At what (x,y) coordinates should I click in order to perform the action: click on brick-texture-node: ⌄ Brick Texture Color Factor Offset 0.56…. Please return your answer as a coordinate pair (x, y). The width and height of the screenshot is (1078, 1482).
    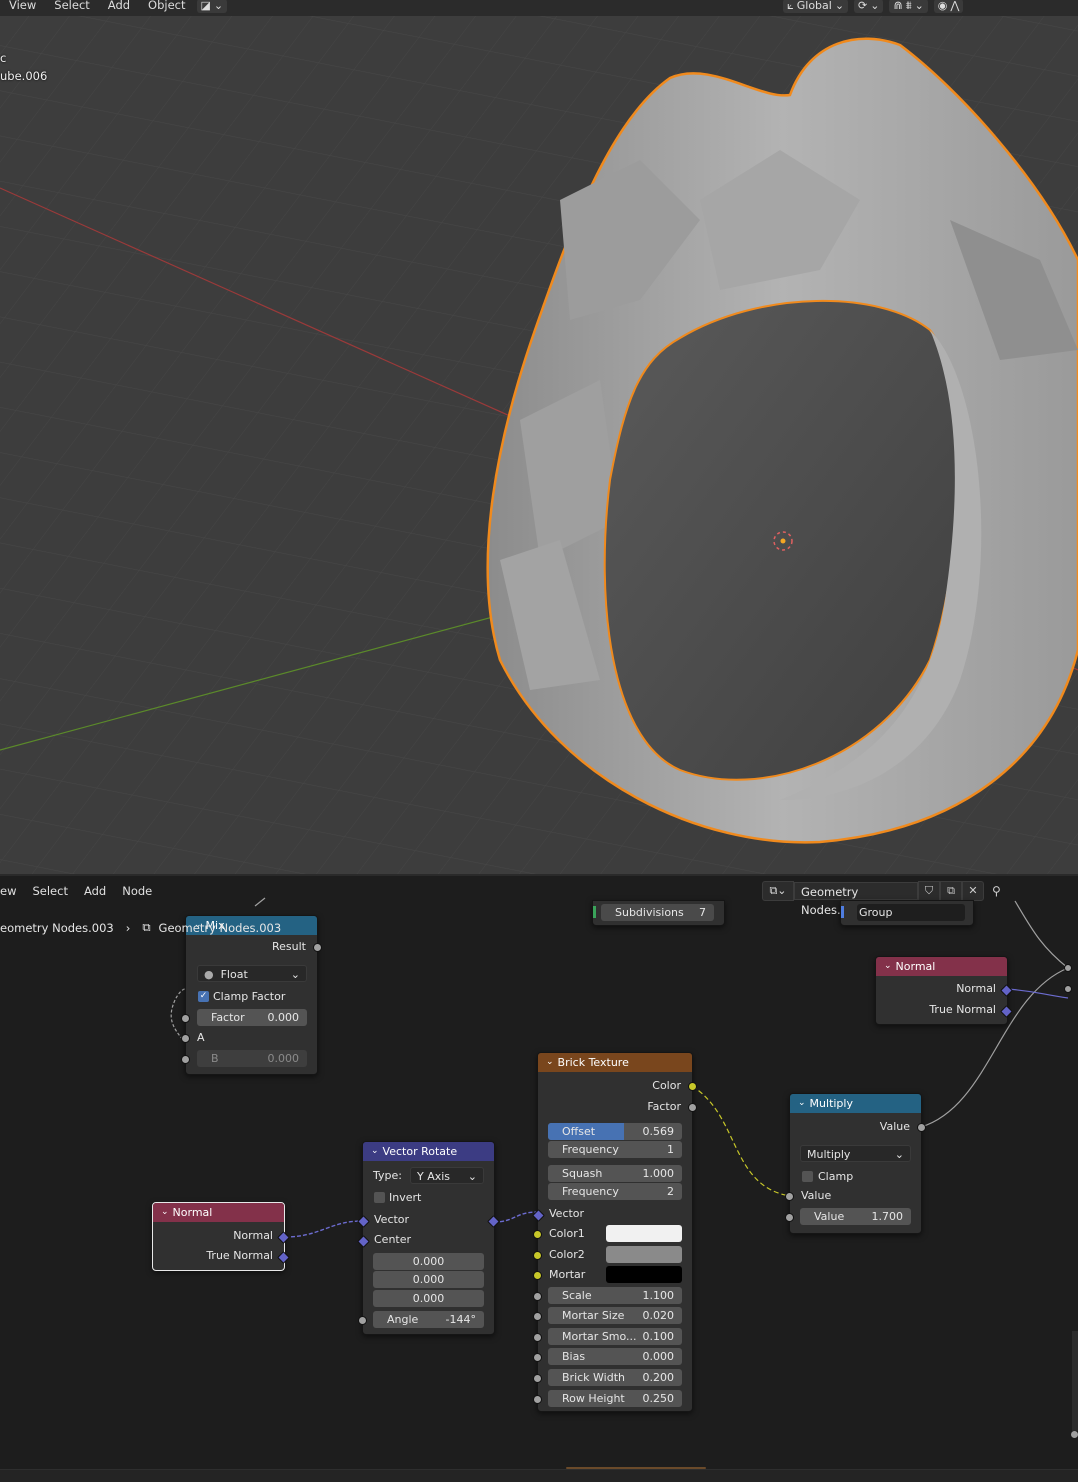
    Looking at the image, I should click on (614, 1232).